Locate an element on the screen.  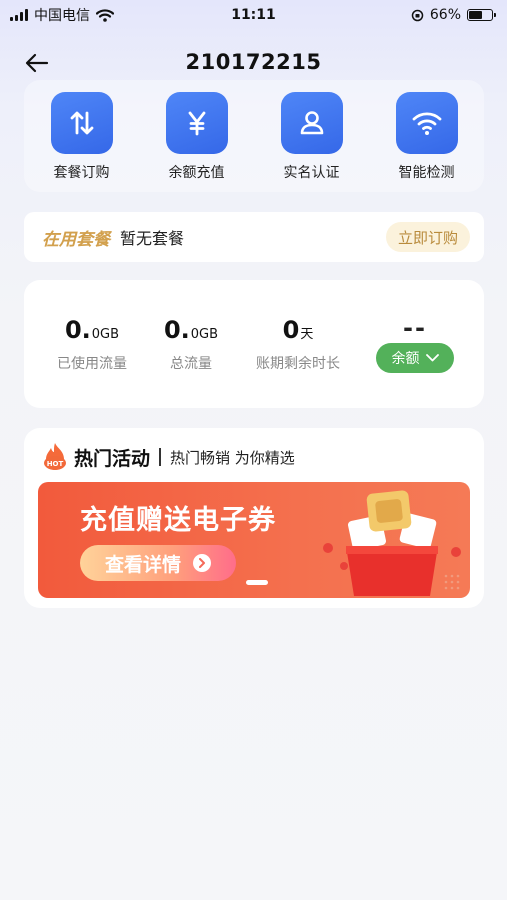
title-divider is located at coordinates (160, 457).